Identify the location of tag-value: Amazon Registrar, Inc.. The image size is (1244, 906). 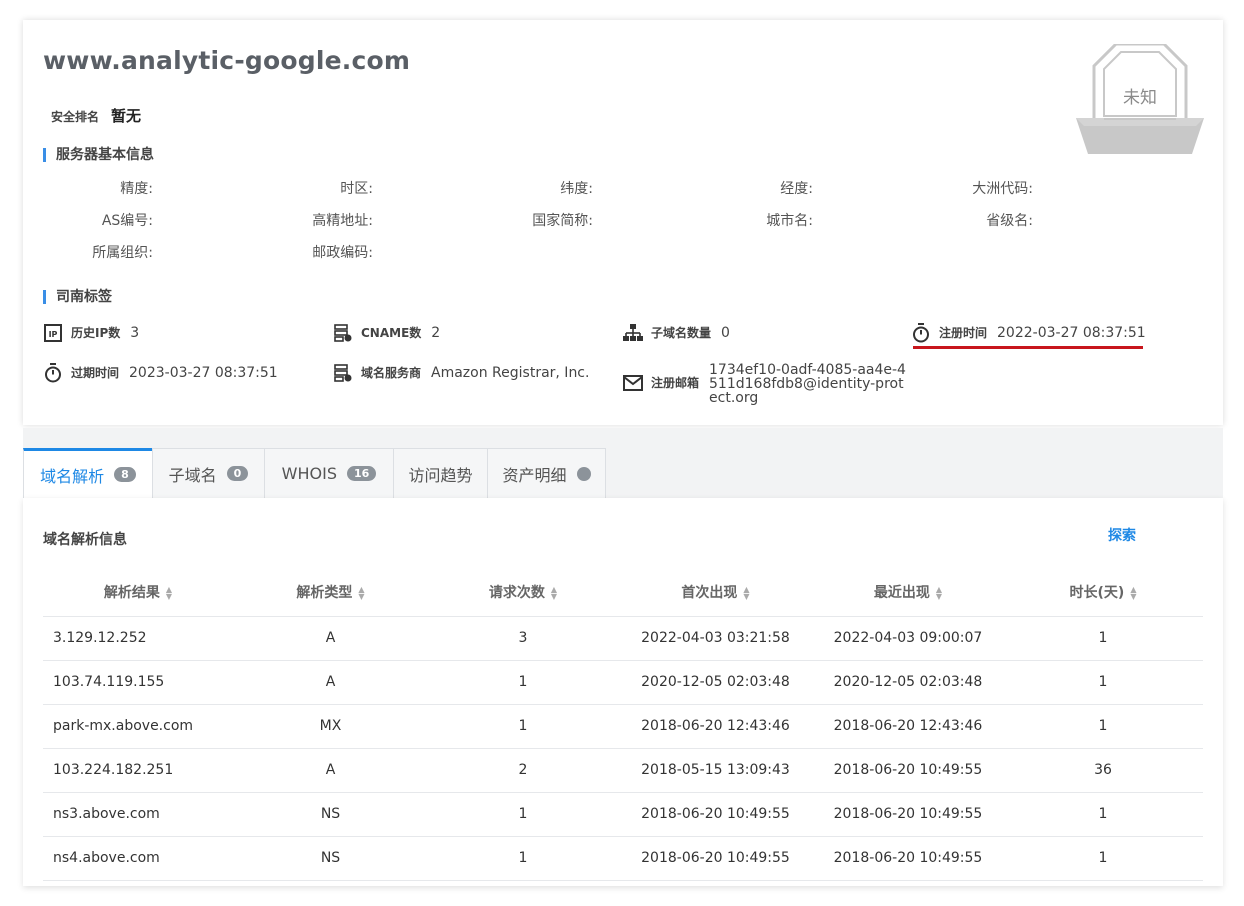
(510, 373).